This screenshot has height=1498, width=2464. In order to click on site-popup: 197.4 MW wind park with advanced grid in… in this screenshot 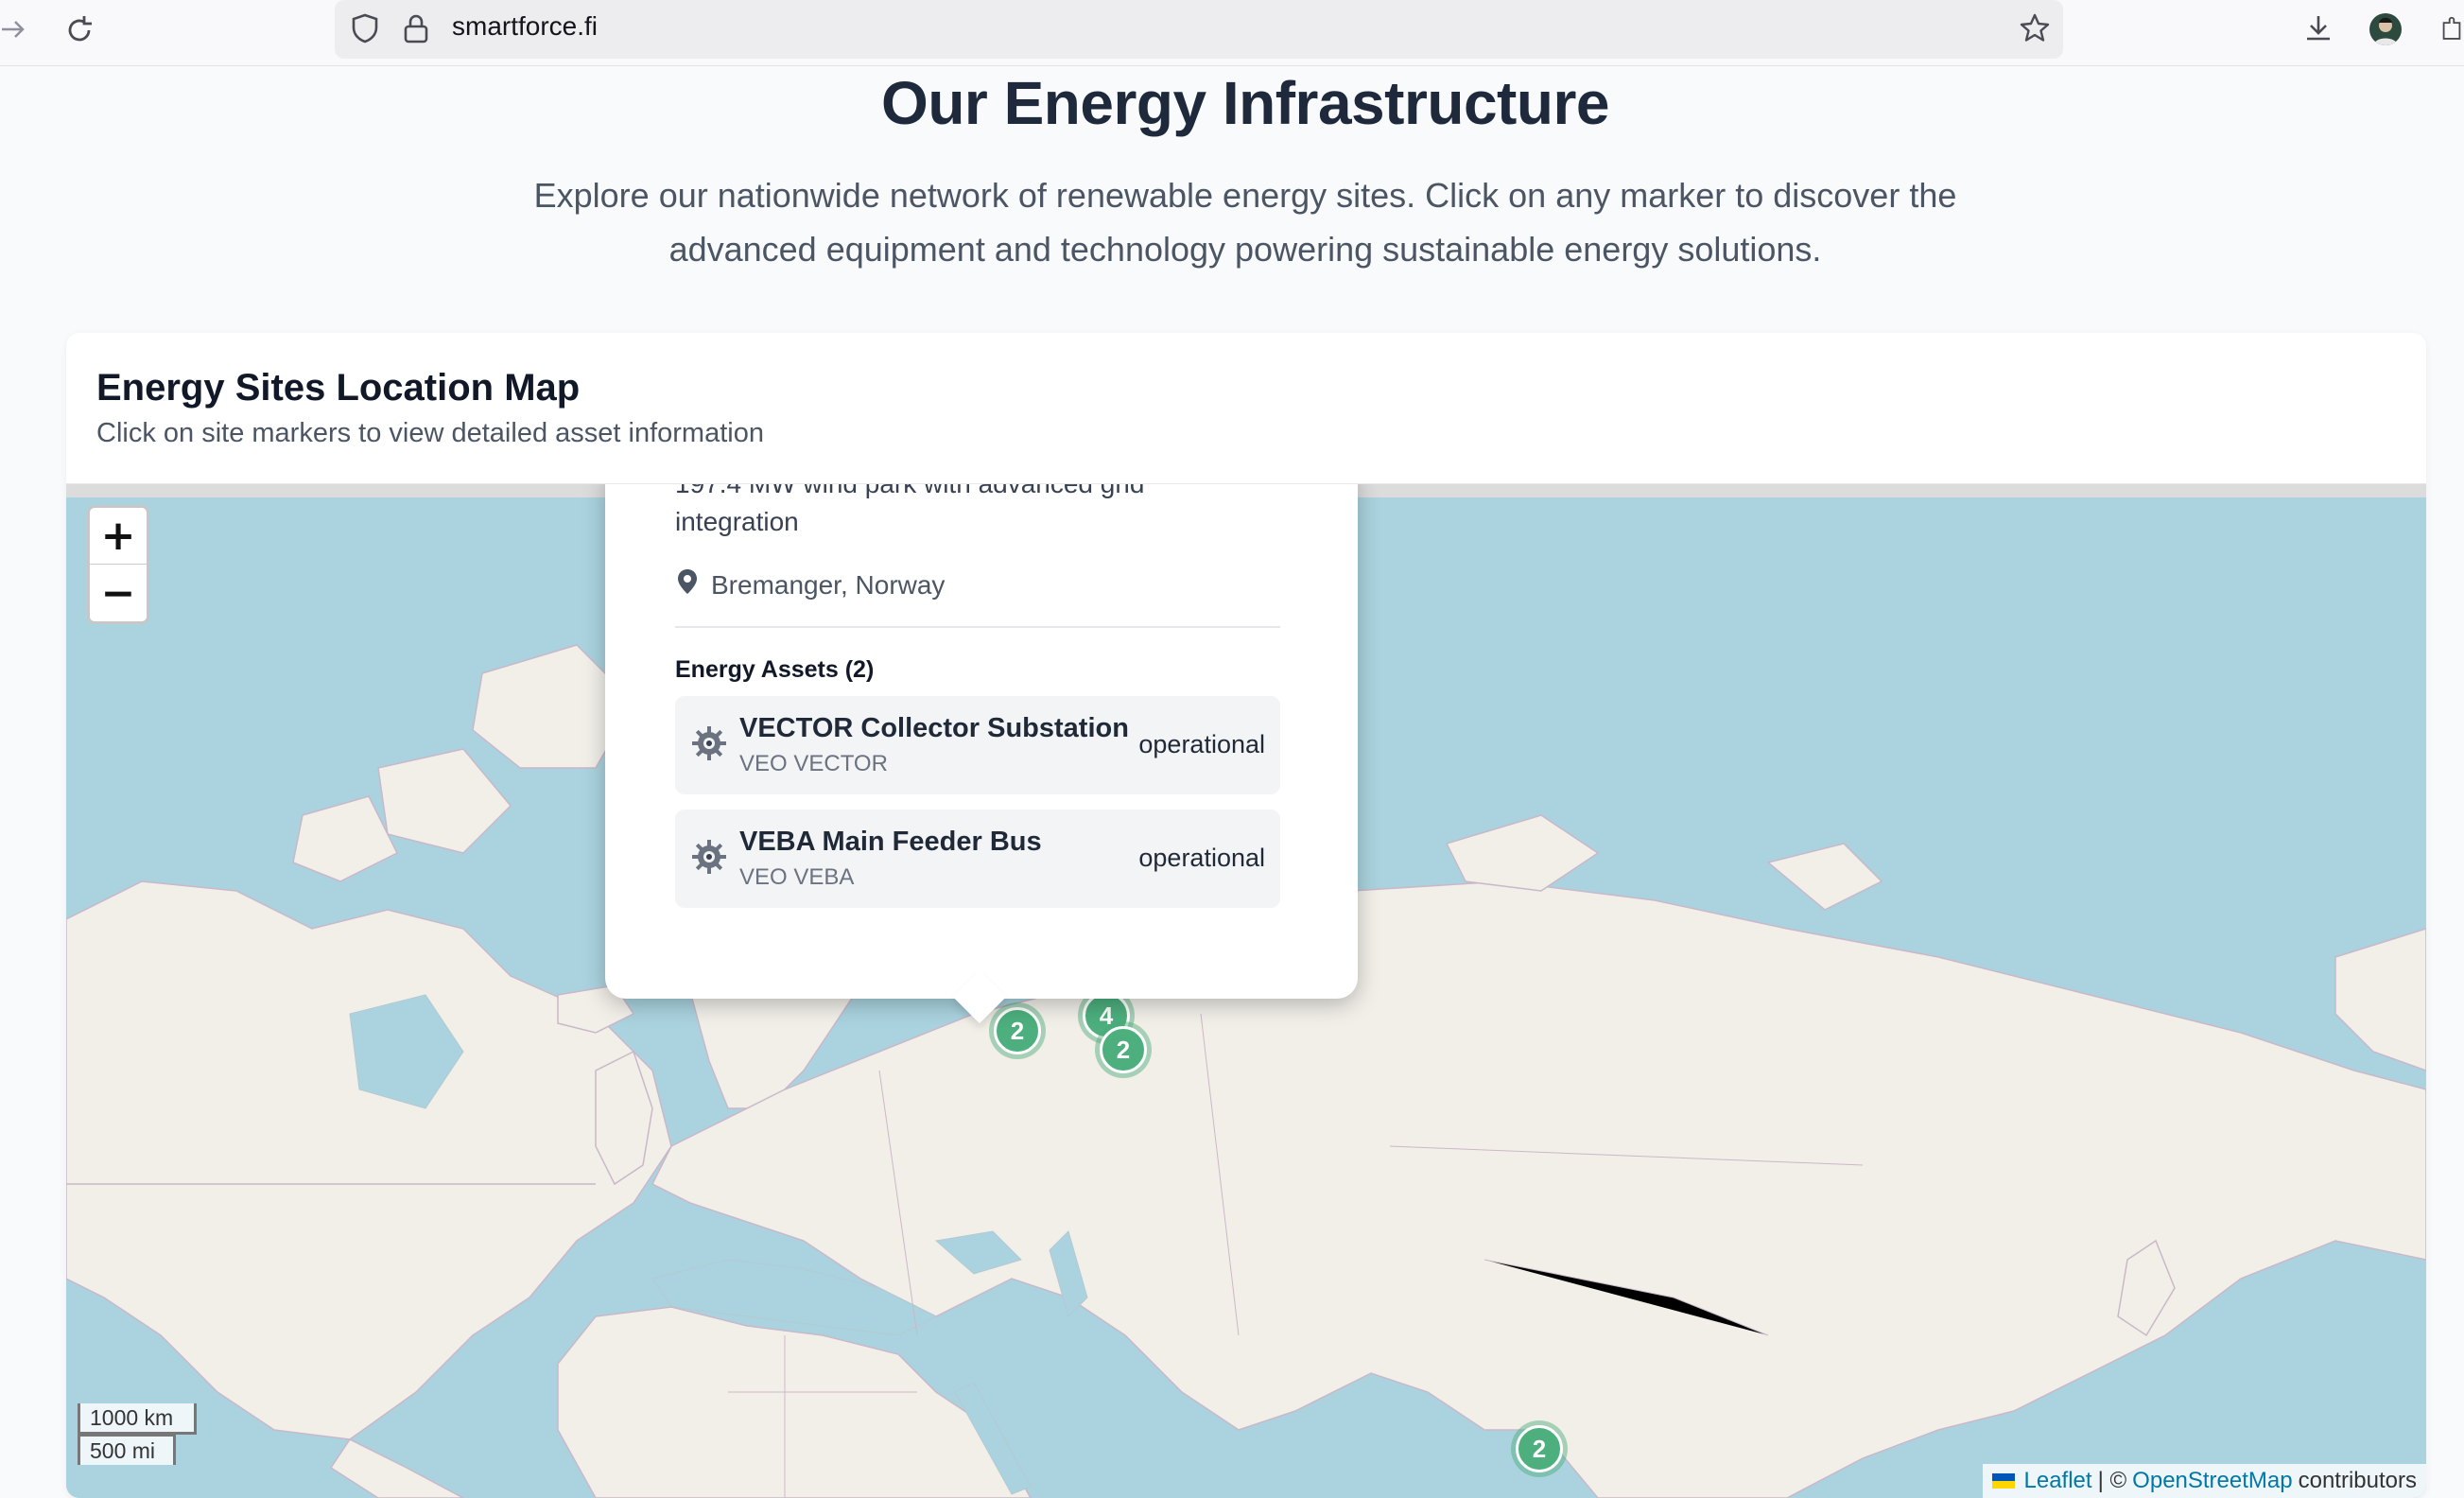, I will do `click(981, 754)`.